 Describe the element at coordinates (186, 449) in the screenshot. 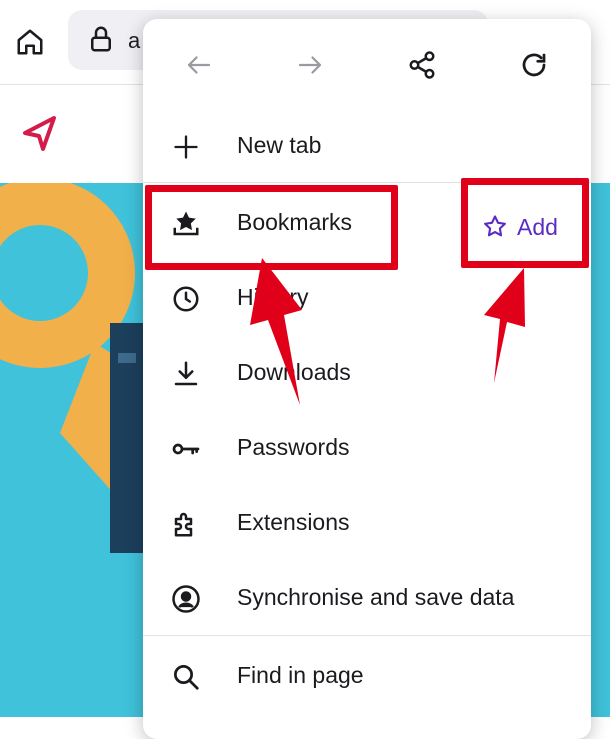

I see `key-icon` at that location.